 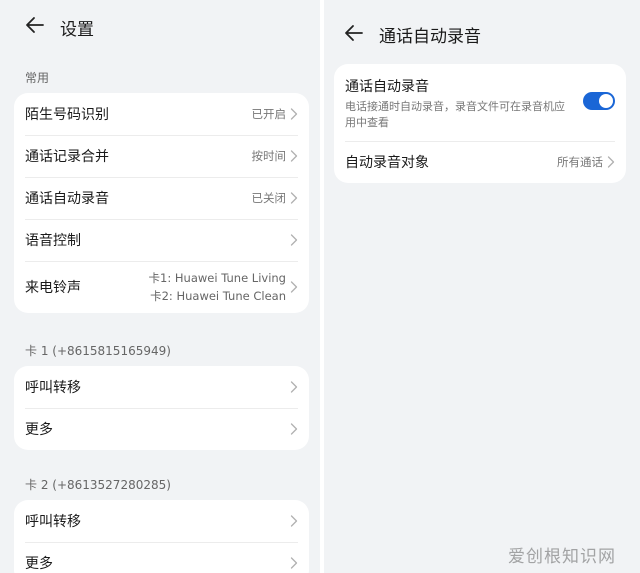 I want to click on row-label: 通话自动录音, so click(x=67, y=199).